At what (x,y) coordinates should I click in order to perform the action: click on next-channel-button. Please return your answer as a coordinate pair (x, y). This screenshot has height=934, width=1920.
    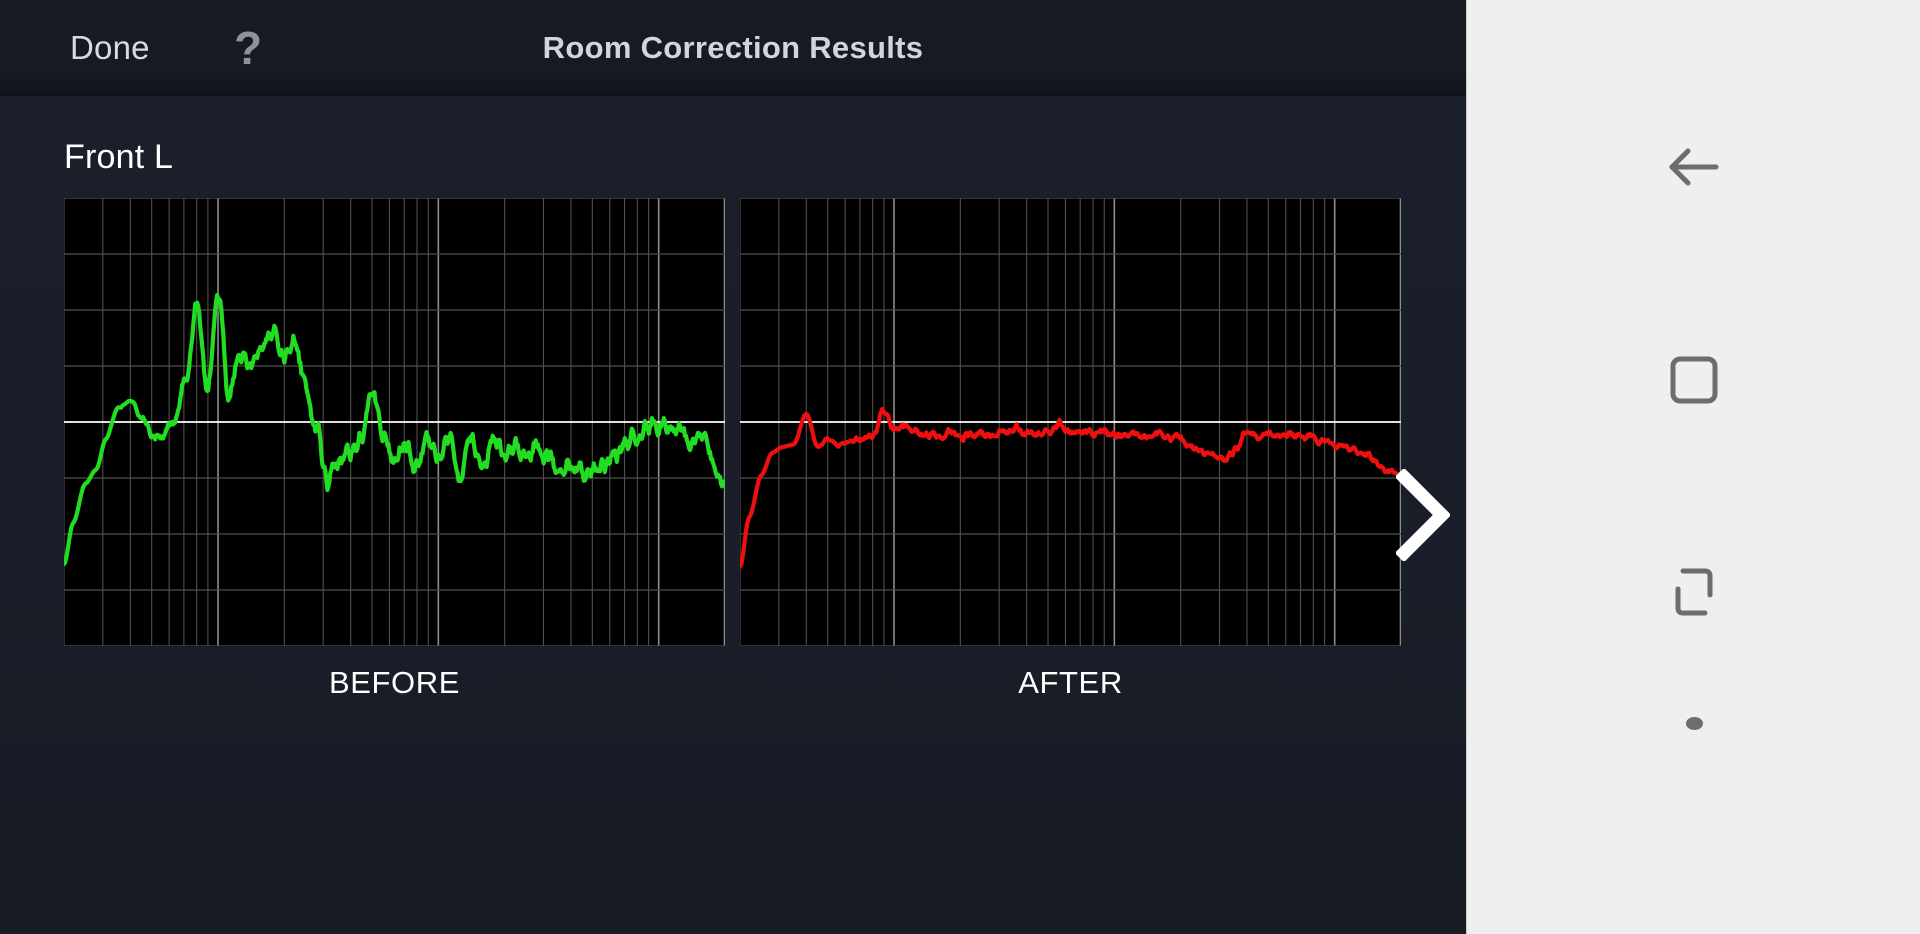
    Looking at the image, I should click on (1423, 515).